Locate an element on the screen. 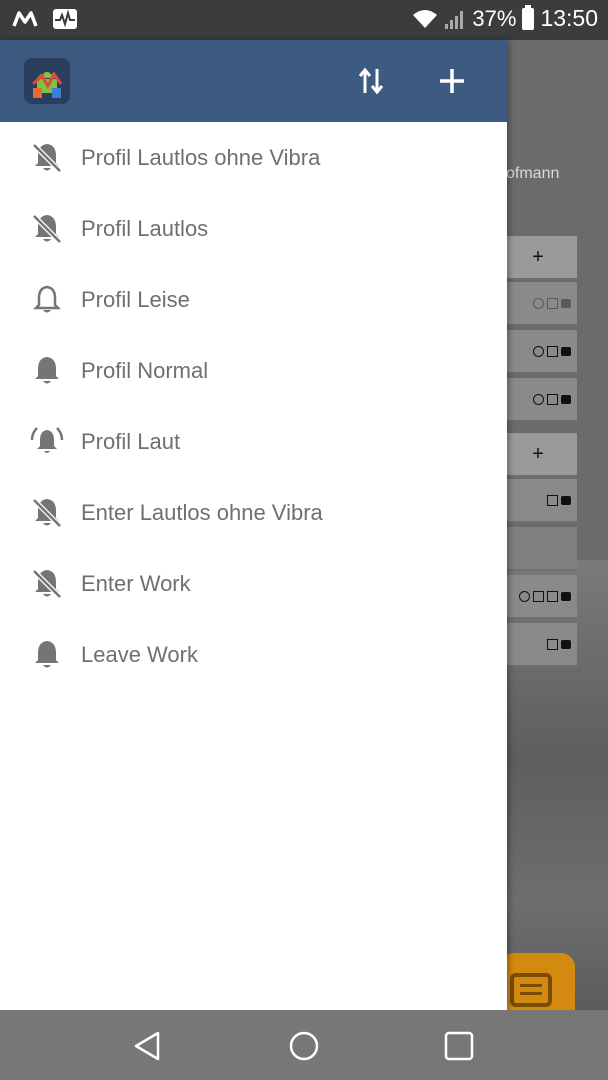  sort-arrows-icon is located at coordinates (371, 81).